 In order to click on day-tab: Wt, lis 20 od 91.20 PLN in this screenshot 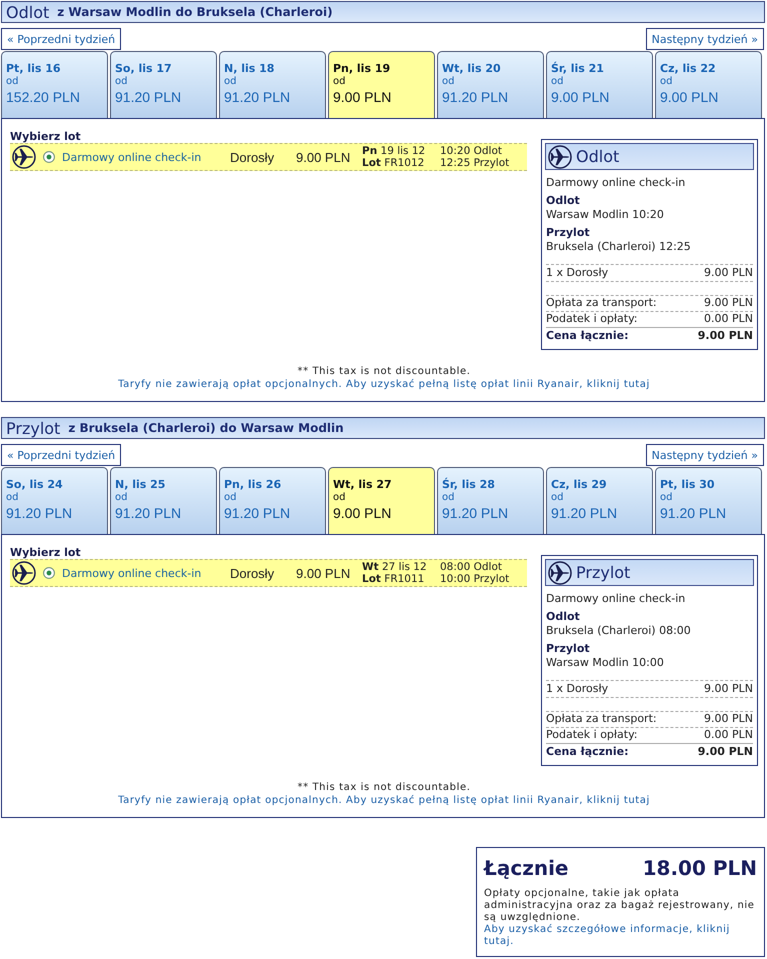, I will do `click(490, 85)`.